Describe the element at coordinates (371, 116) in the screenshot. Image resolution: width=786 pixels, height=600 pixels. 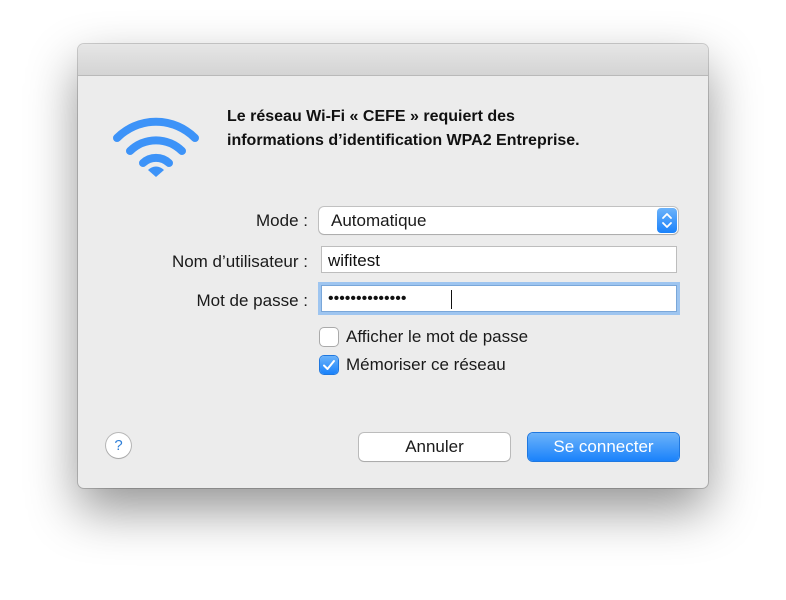
I see `dialog-message-line1: Le réseau Wi-Fi « CEFE » requiert des` at that location.